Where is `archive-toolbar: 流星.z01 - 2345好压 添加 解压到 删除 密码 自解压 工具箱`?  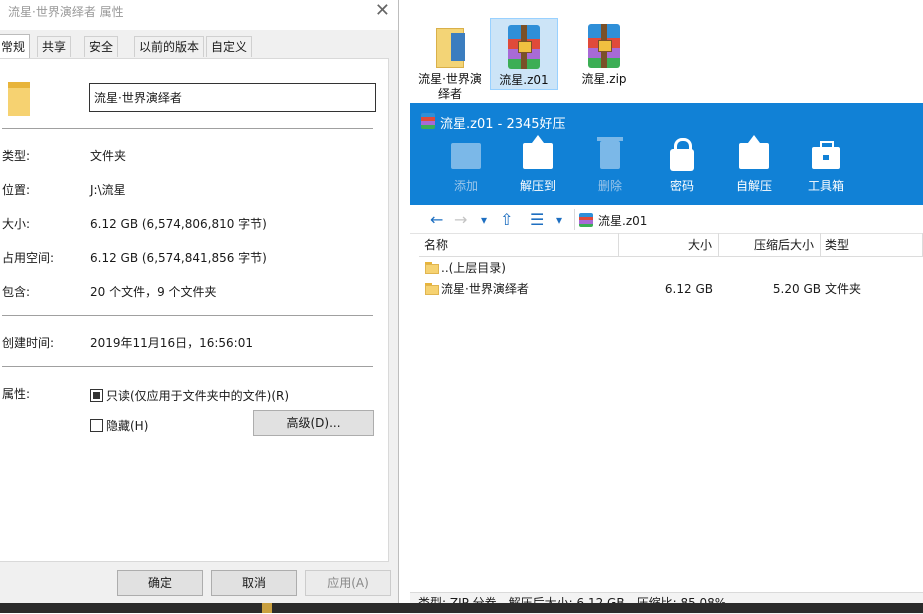 archive-toolbar: 流星.z01 - 2345好压 添加 解压到 删除 密码 自解压 工具箱 is located at coordinates (666, 154).